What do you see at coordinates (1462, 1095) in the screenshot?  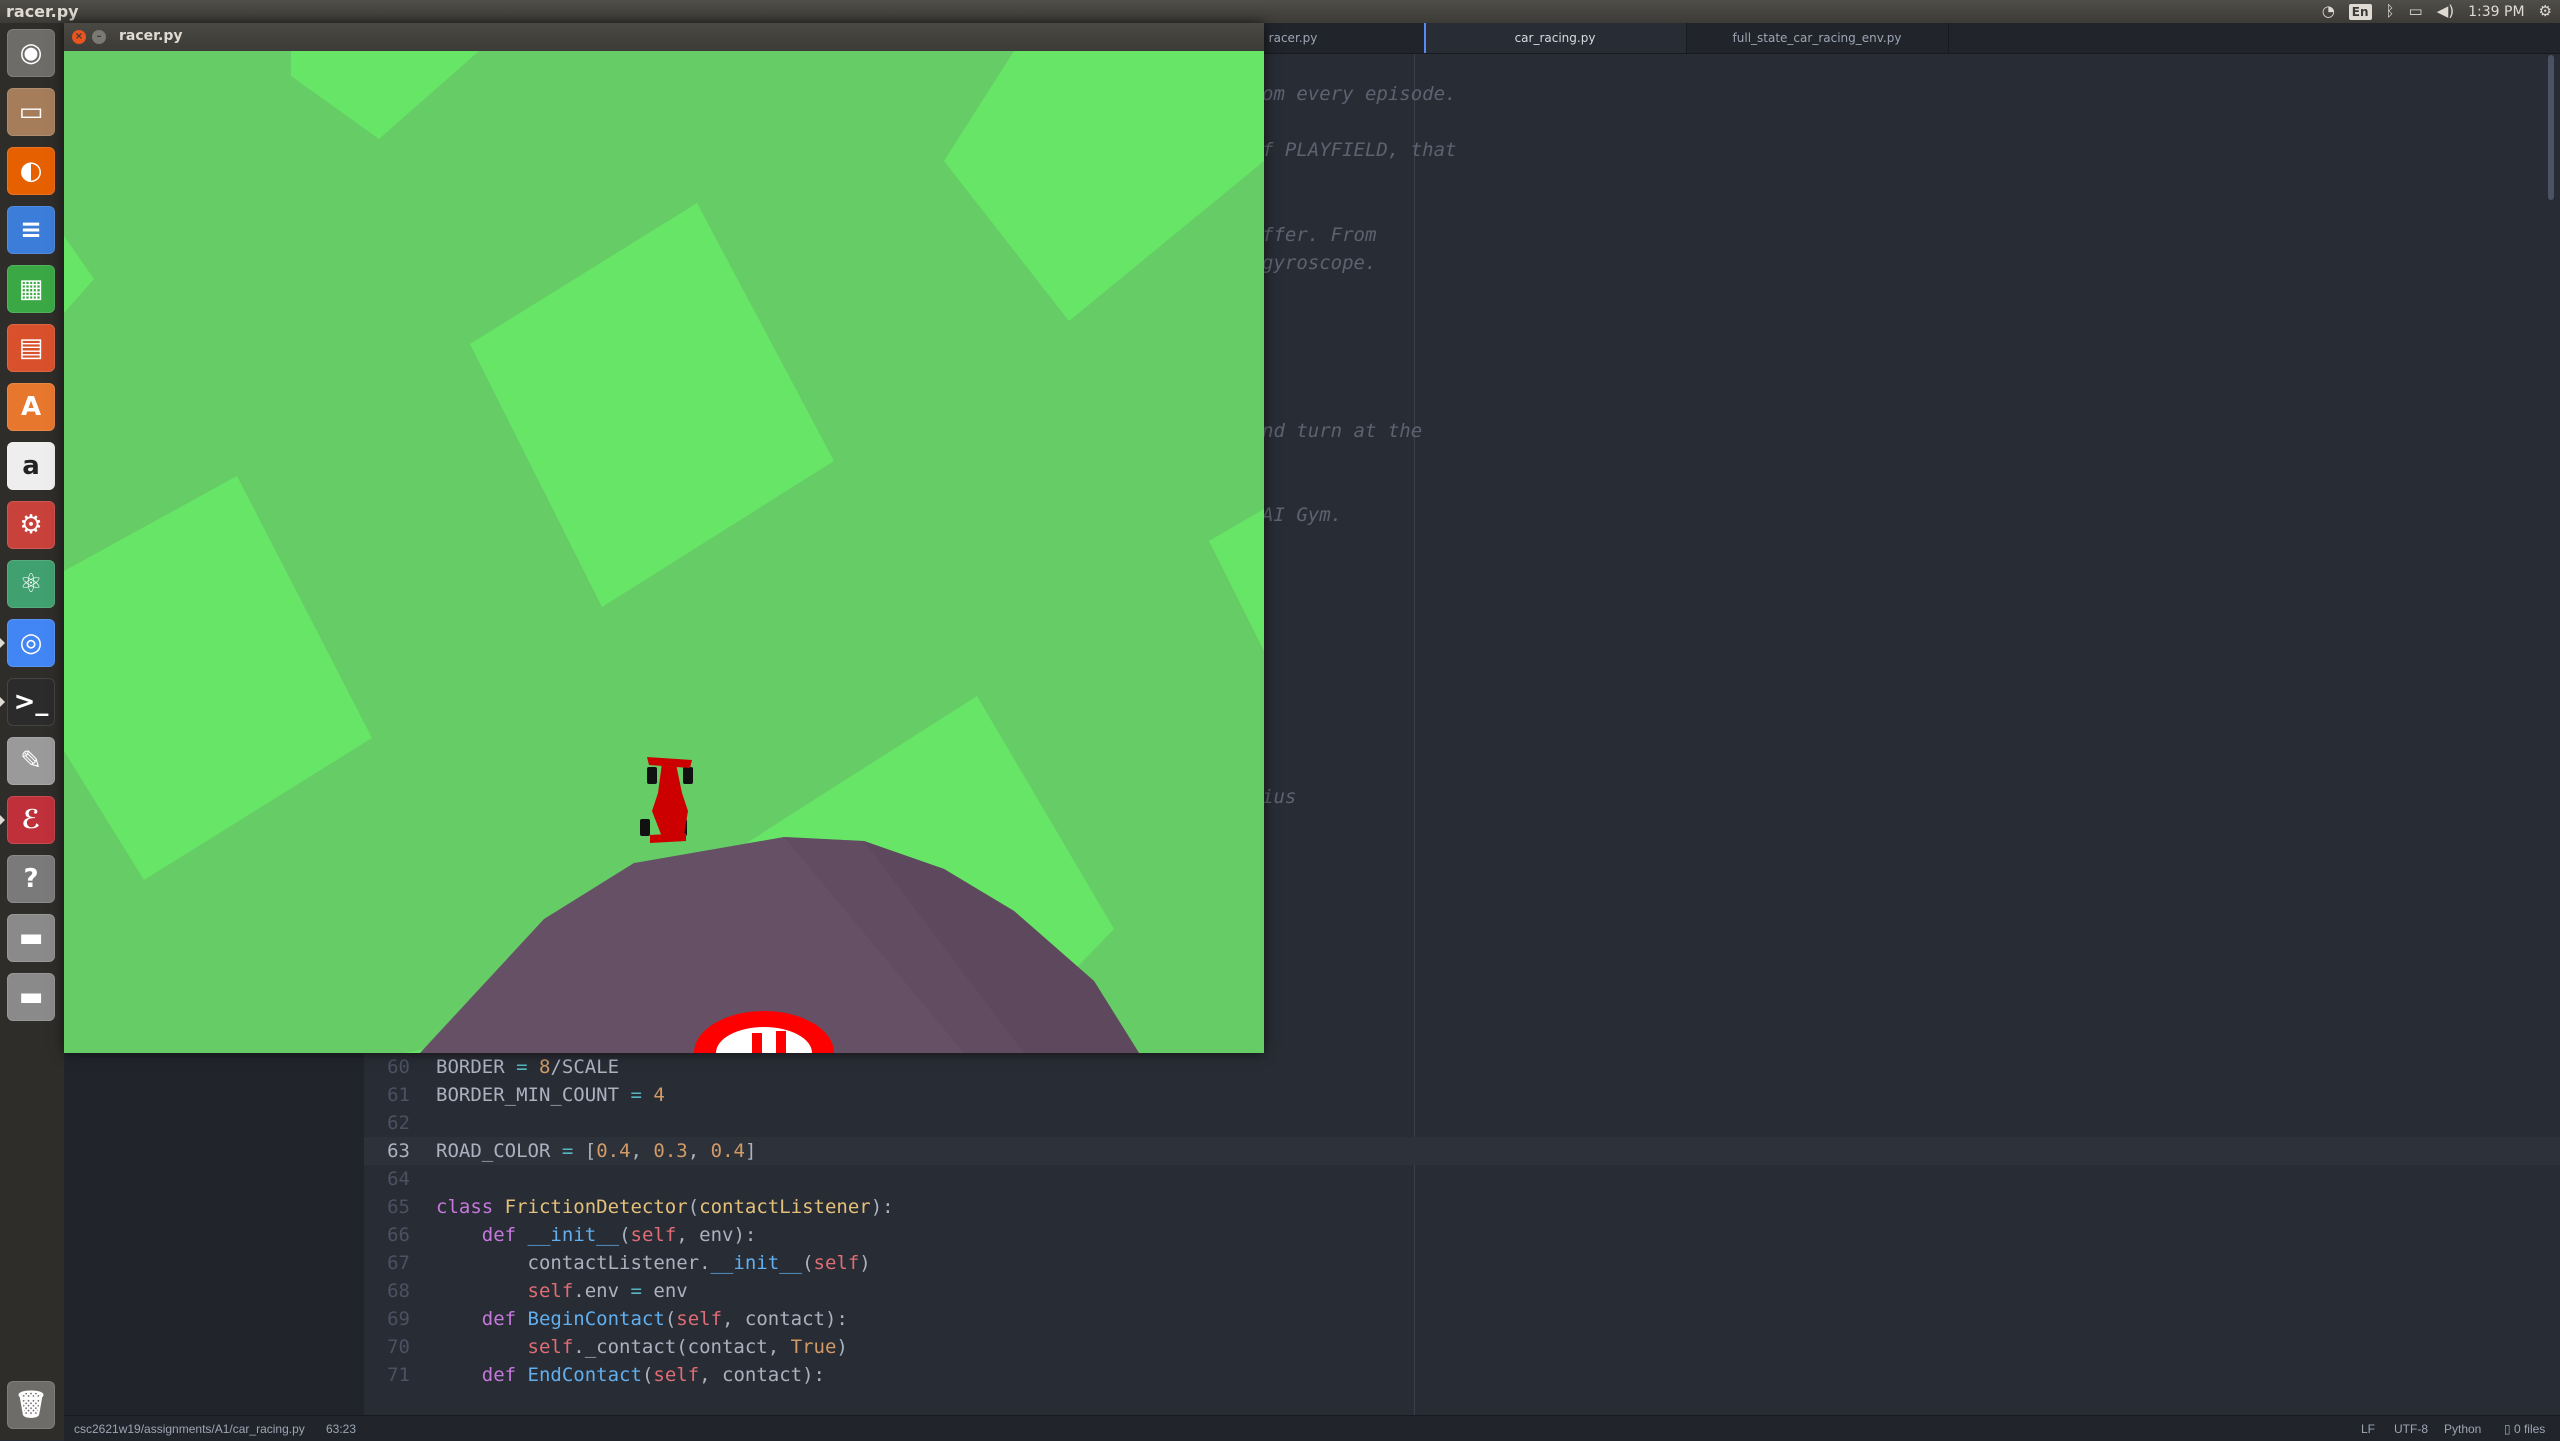 I see `code-line: 61 BORDER_MIN_COUNT = 4` at bounding box center [1462, 1095].